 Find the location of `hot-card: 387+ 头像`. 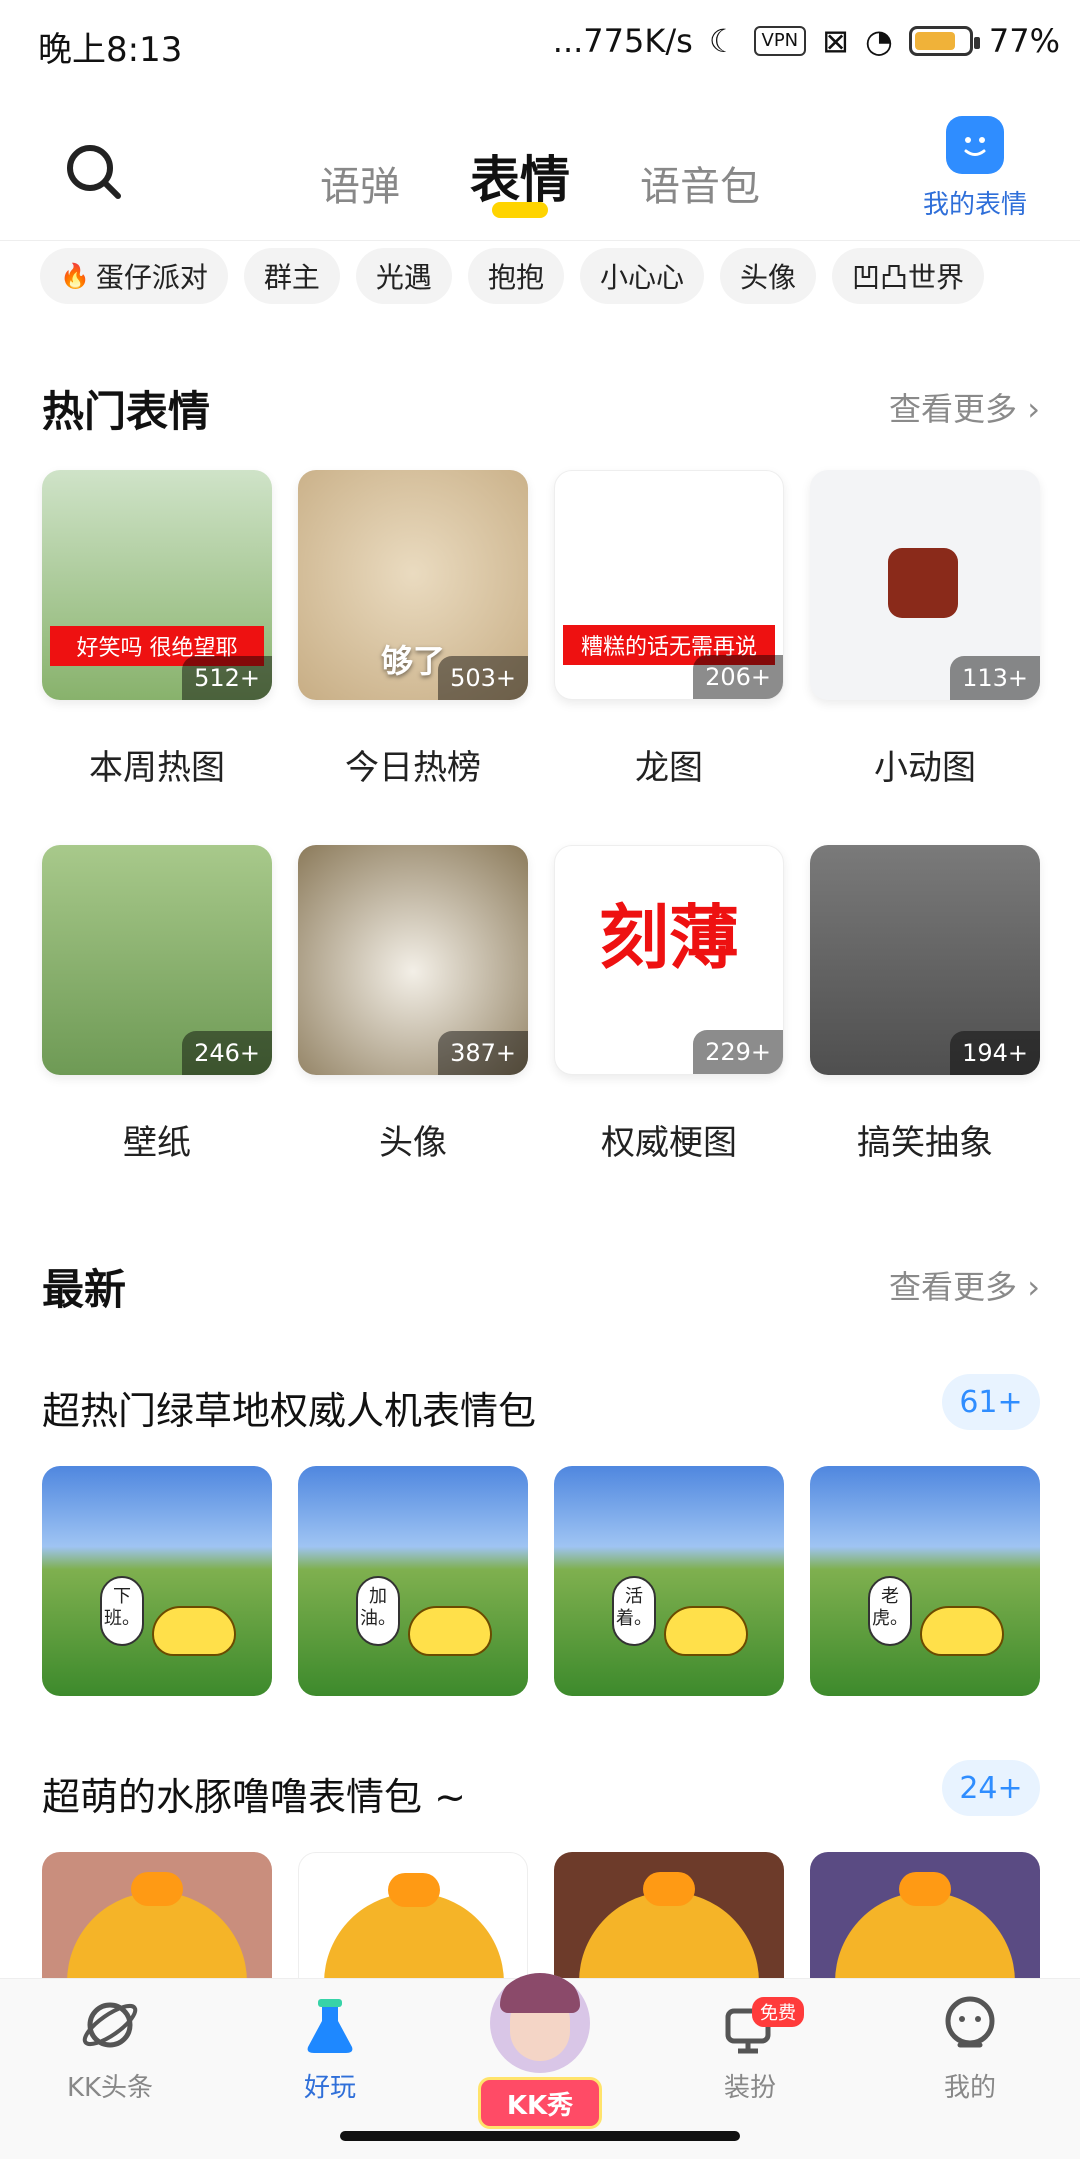

hot-card: 387+ 头像 is located at coordinates (413, 1004).